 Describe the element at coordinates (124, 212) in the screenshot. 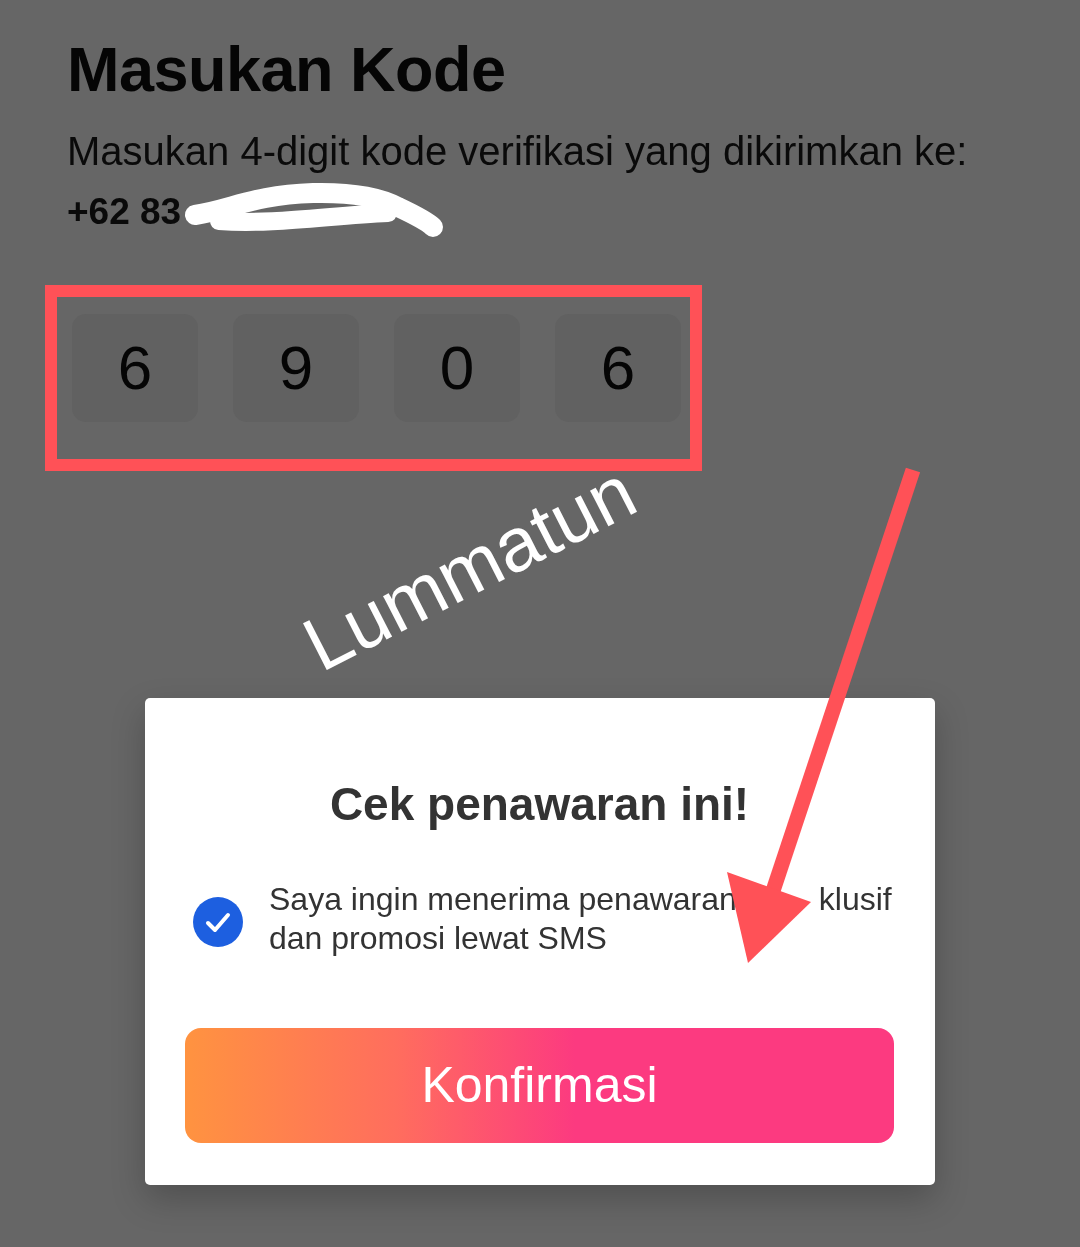

I see `phone-number: +62 83` at that location.